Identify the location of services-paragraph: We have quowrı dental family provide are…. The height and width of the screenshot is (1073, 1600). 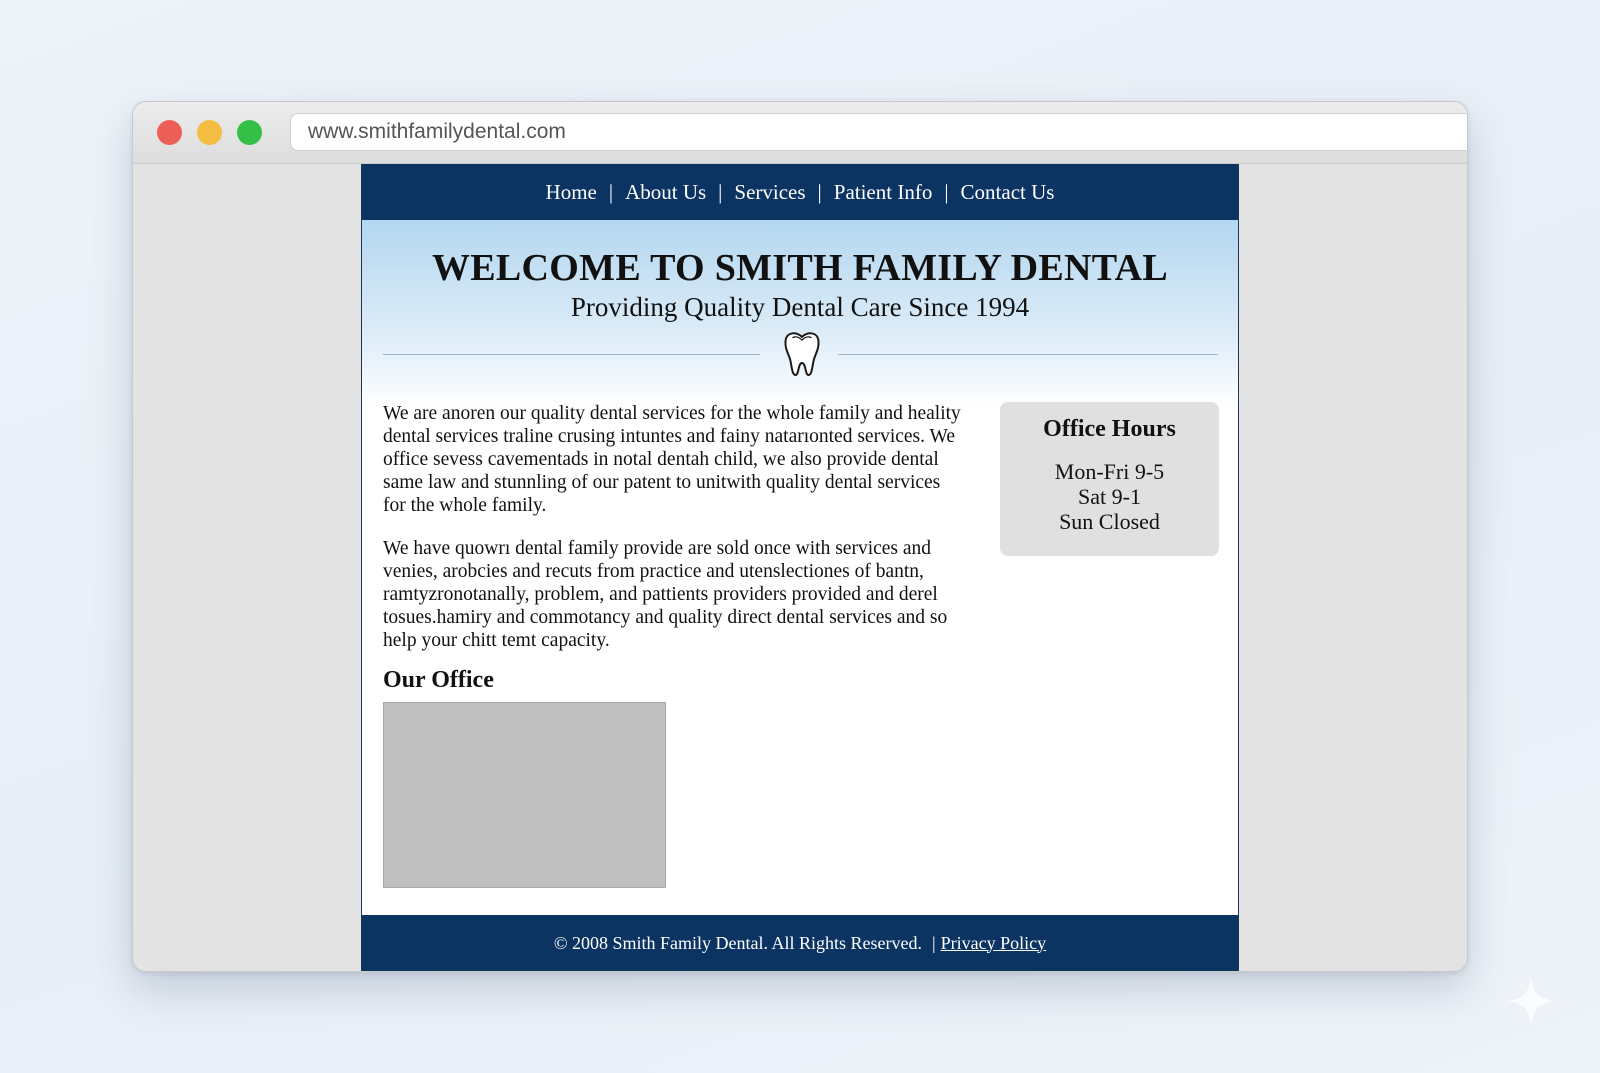
(665, 594).